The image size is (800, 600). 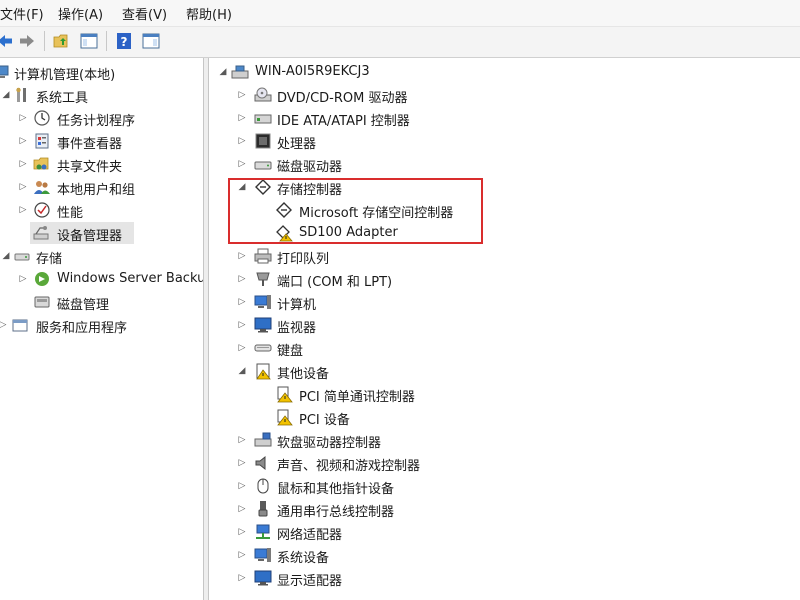 What do you see at coordinates (101, 95) in the screenshot?
I see `tree-item-system-tools: ◢ 系统工具` at bounding box center [101, 95].